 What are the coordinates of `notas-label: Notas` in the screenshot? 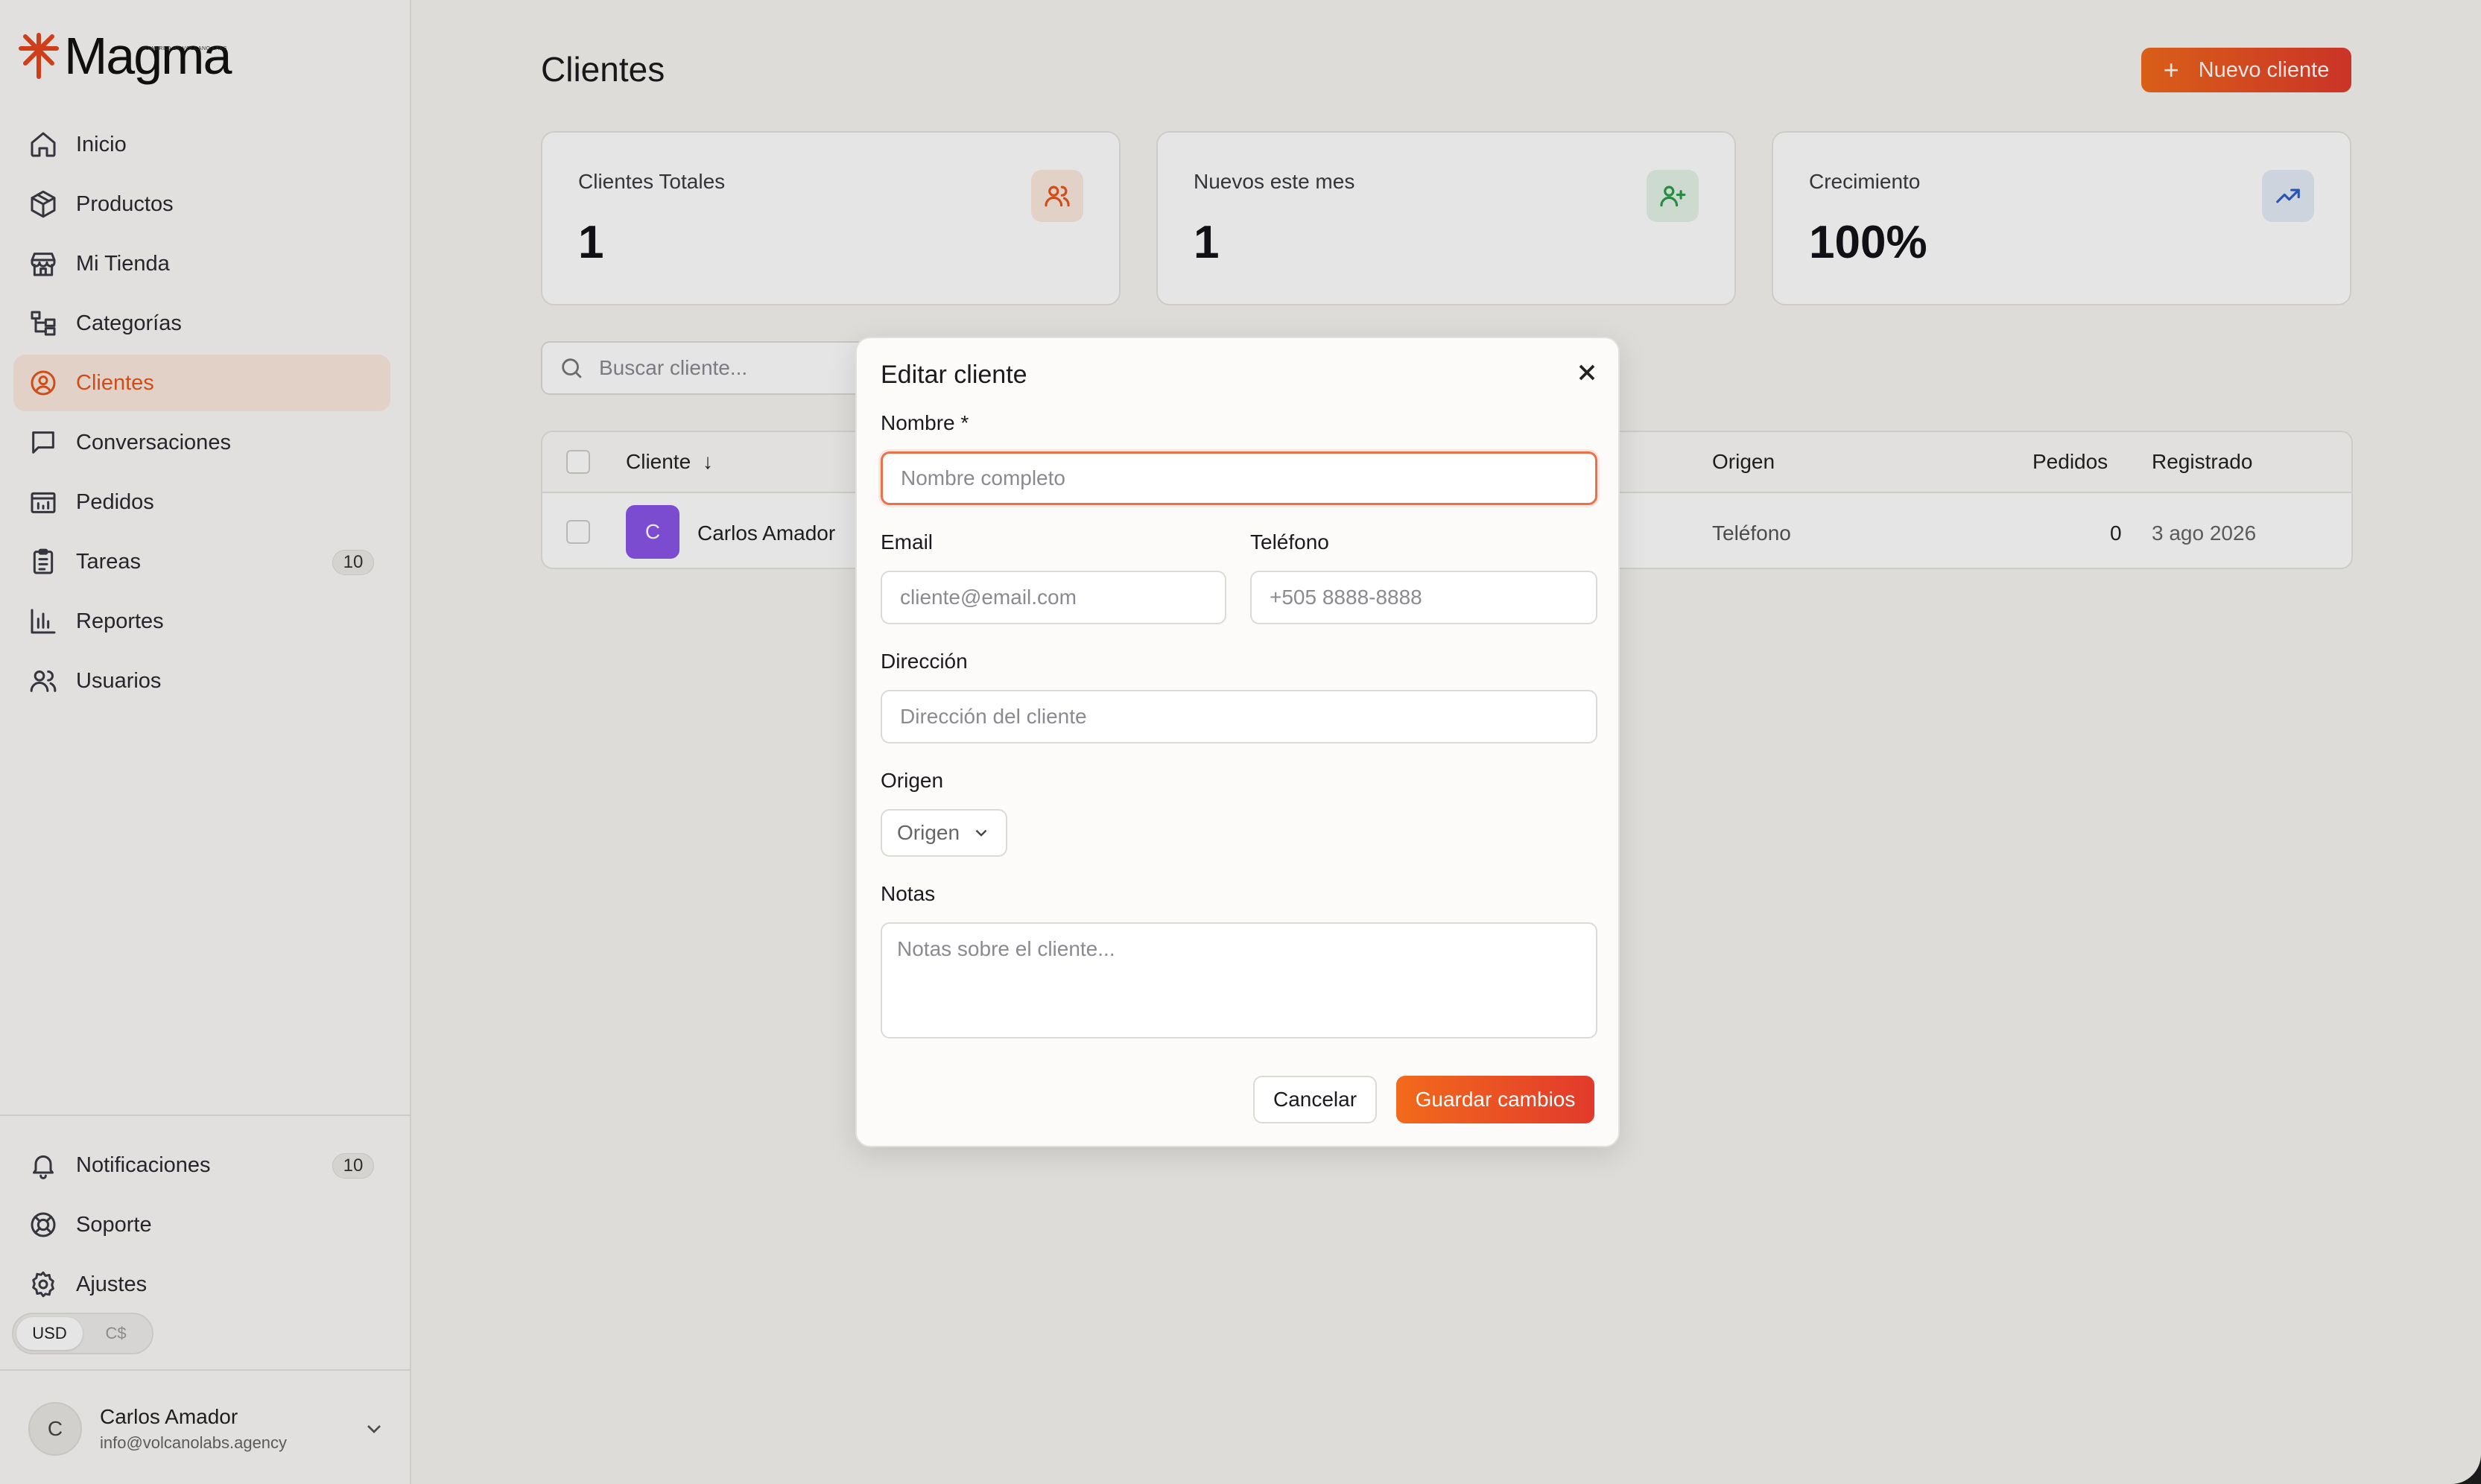 It's located at (909, 893).